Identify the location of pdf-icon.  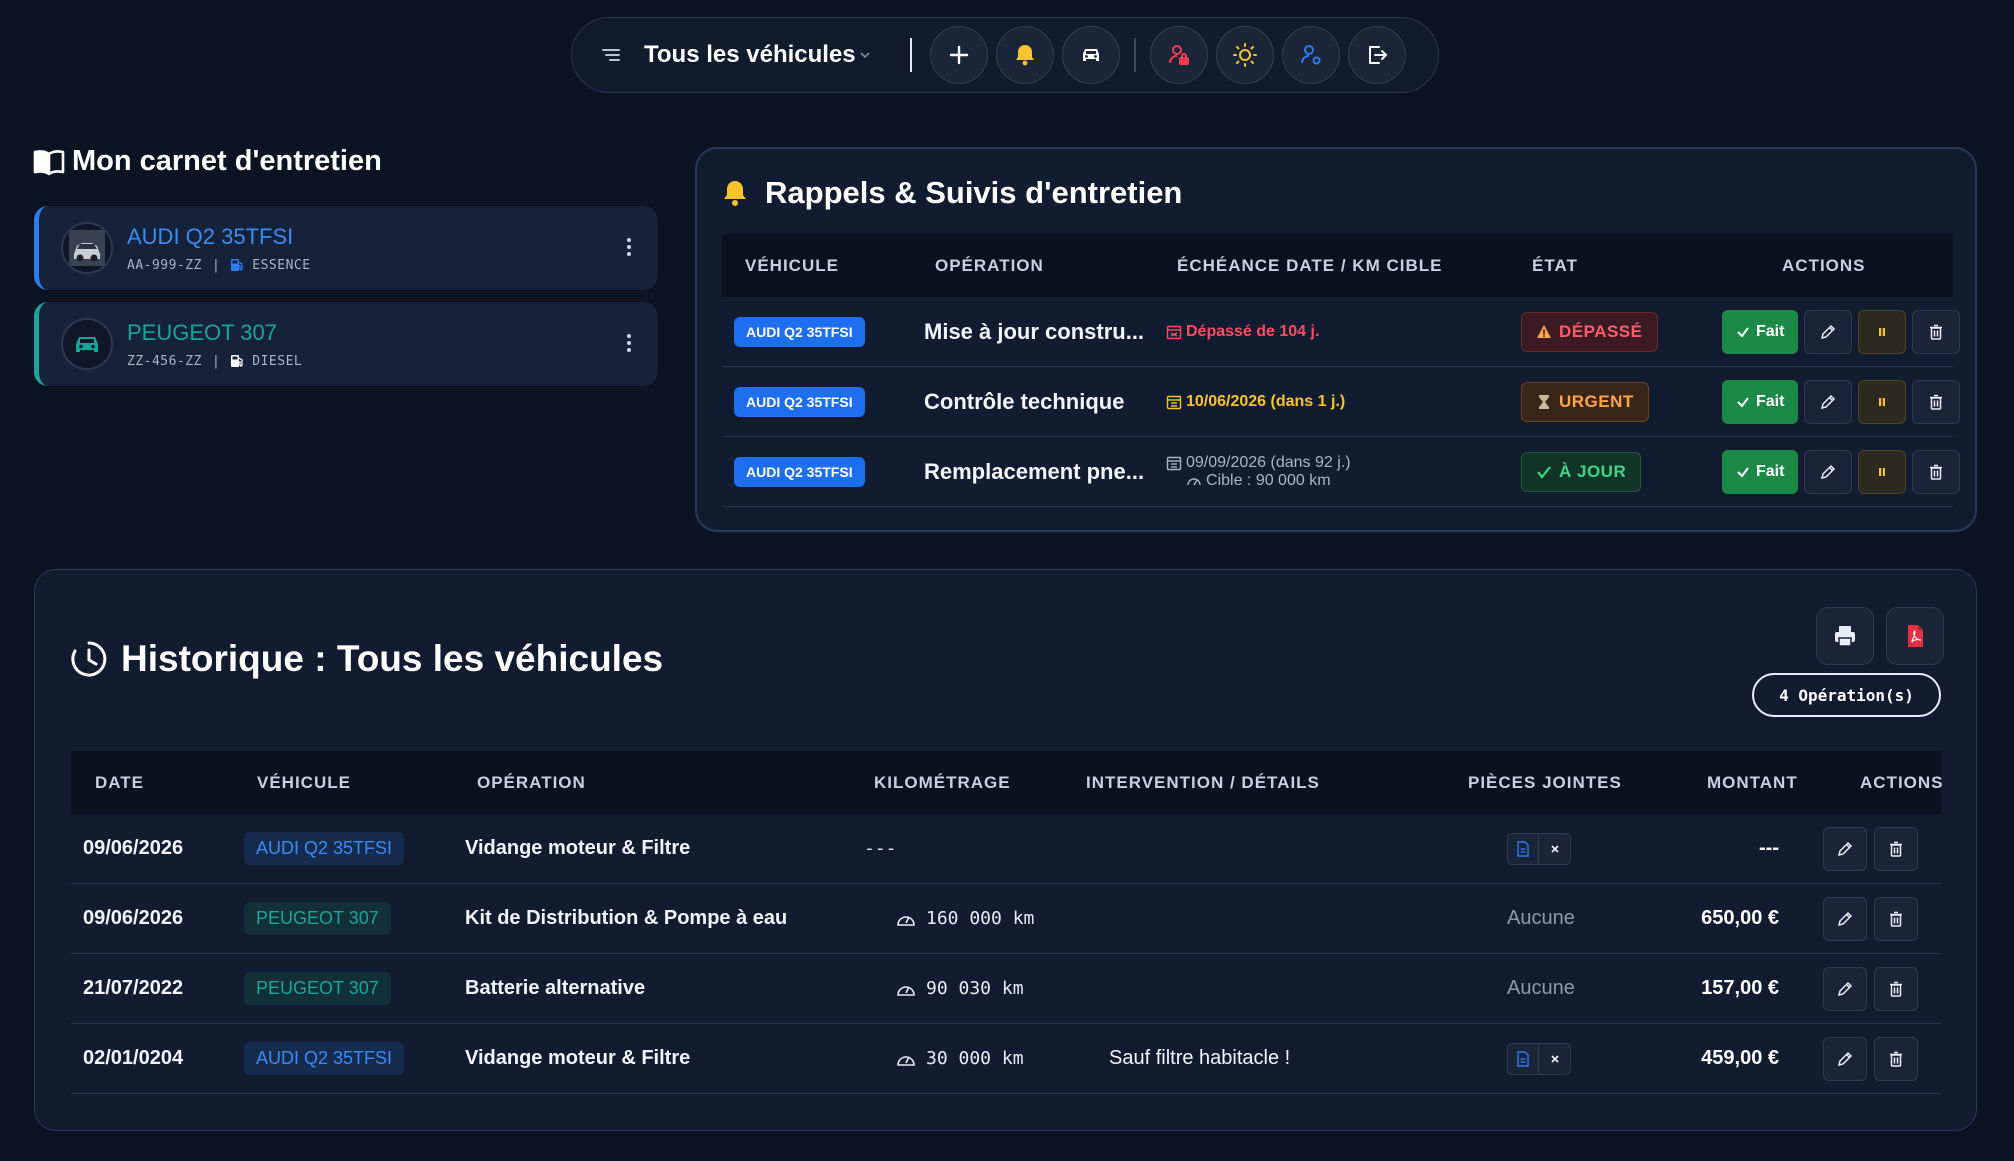
(1915, 636).